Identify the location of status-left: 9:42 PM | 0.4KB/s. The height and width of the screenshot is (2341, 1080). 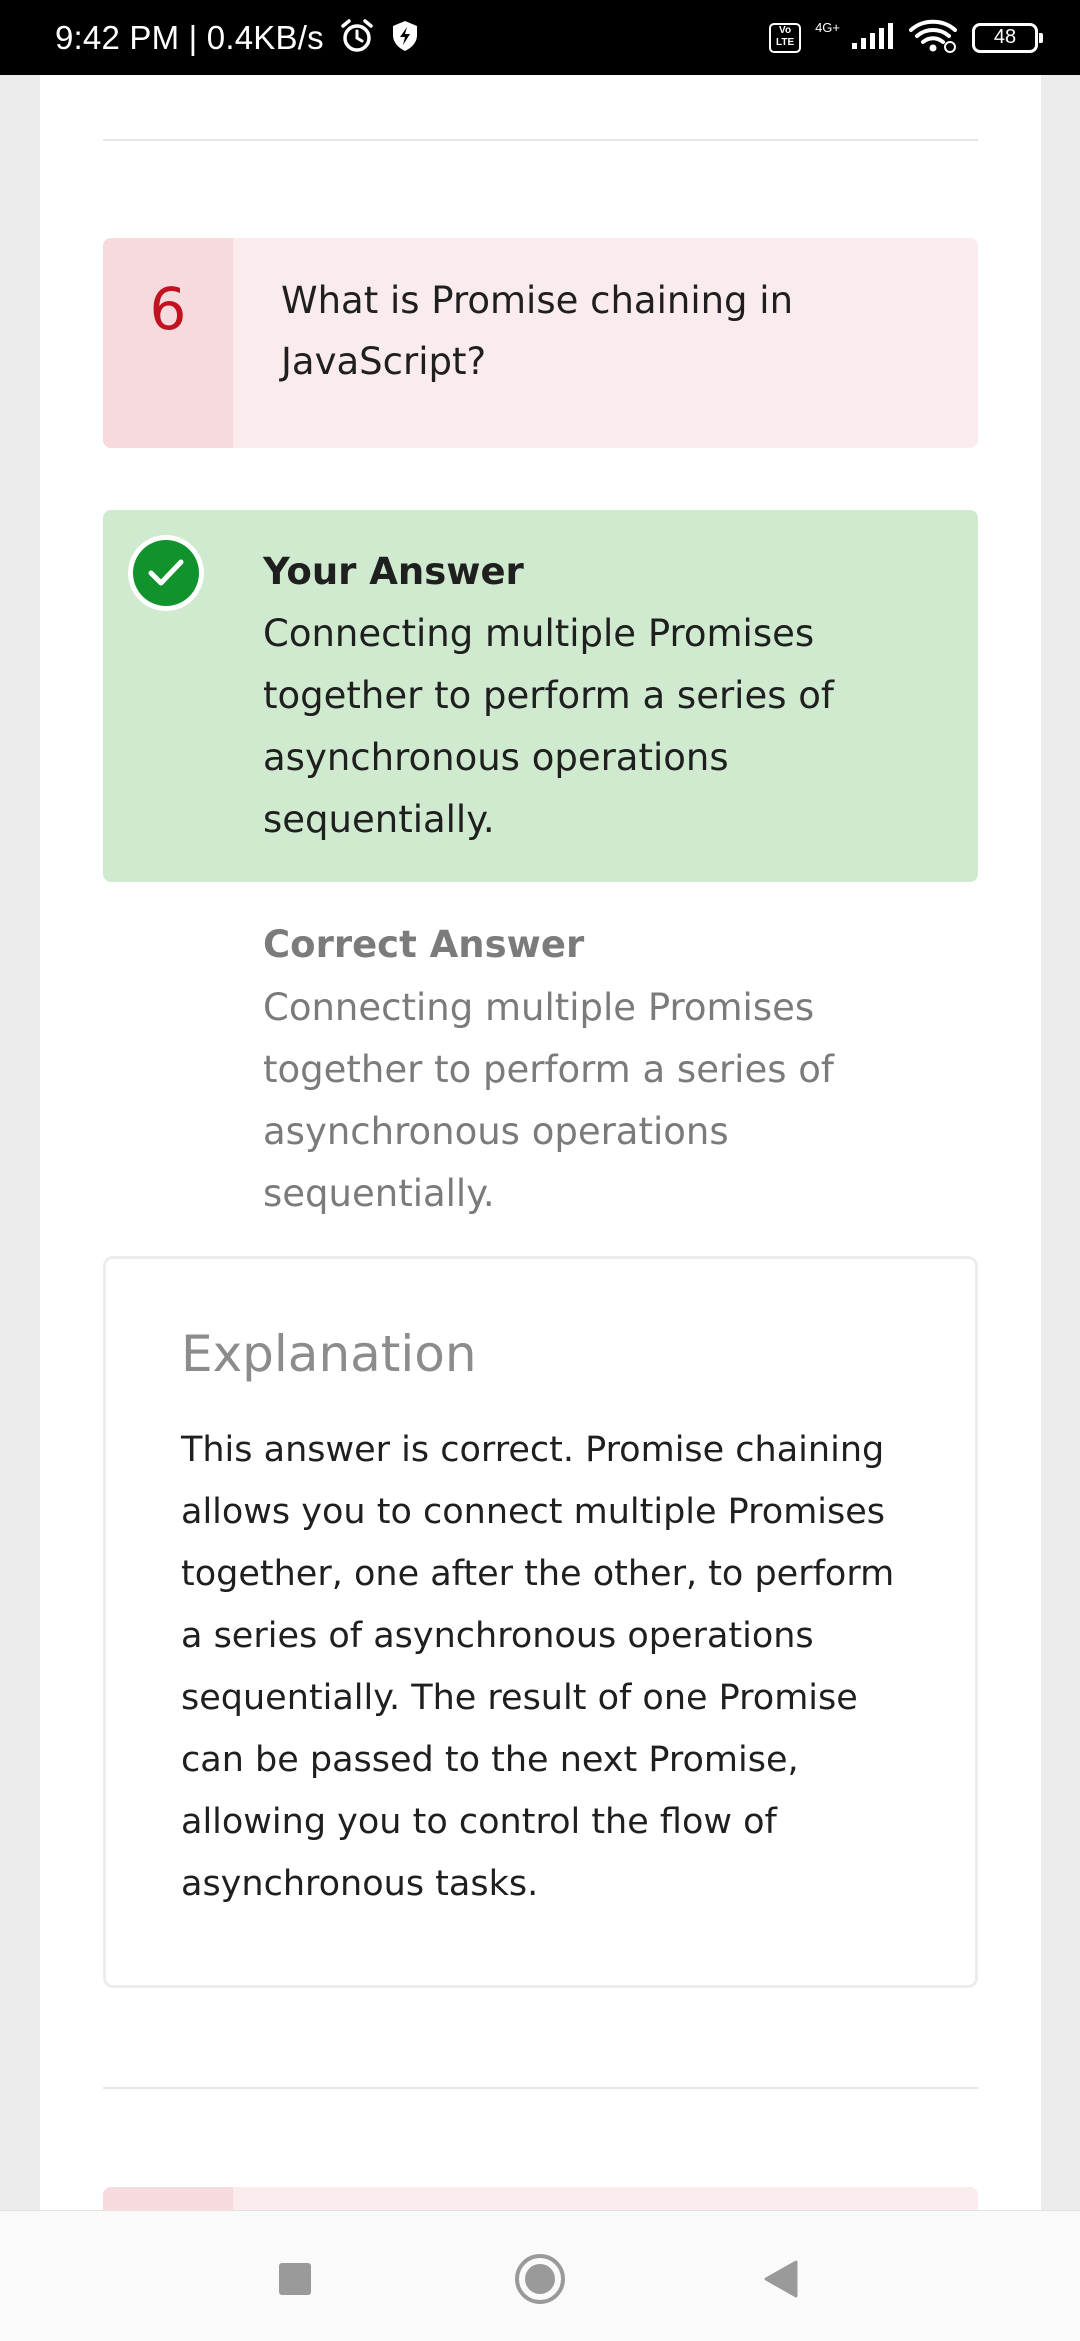
(237, 38).